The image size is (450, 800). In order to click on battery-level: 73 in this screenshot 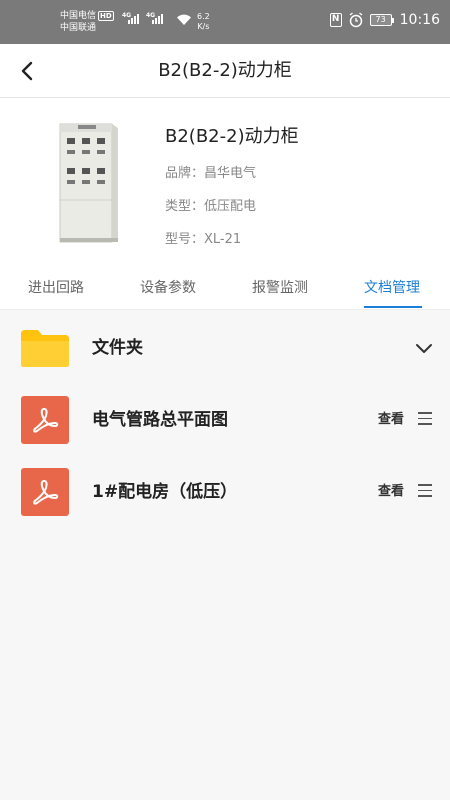, I will do `click(380, 20)`.